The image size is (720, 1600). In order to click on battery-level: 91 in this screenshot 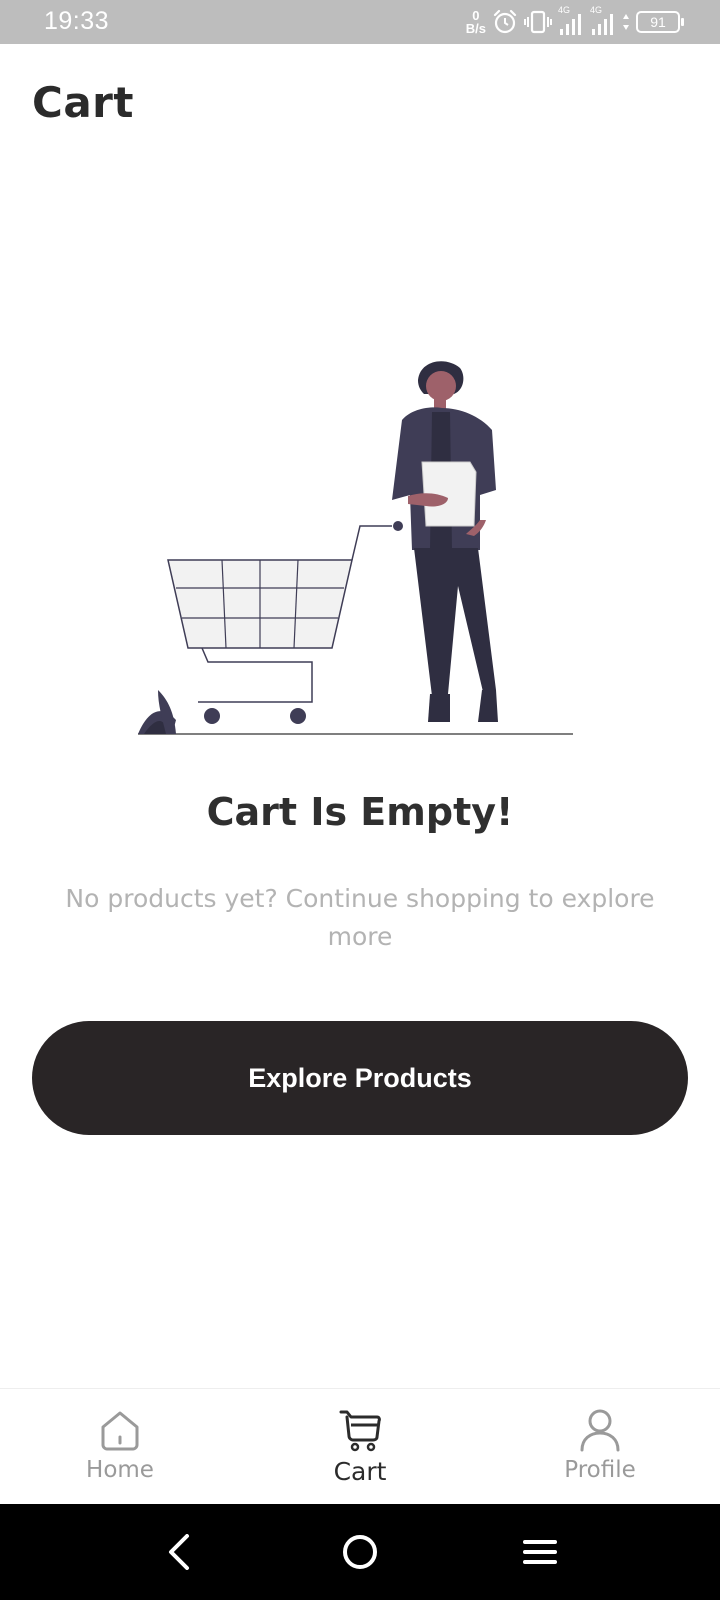, I will do `click(658, 22)`.